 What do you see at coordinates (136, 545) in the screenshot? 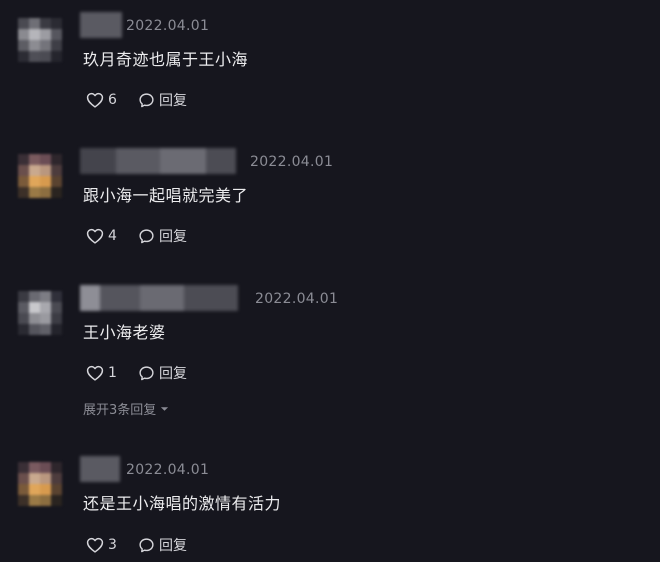
I see `comment-actions: 3 回复` at bounding box center [136, 545].